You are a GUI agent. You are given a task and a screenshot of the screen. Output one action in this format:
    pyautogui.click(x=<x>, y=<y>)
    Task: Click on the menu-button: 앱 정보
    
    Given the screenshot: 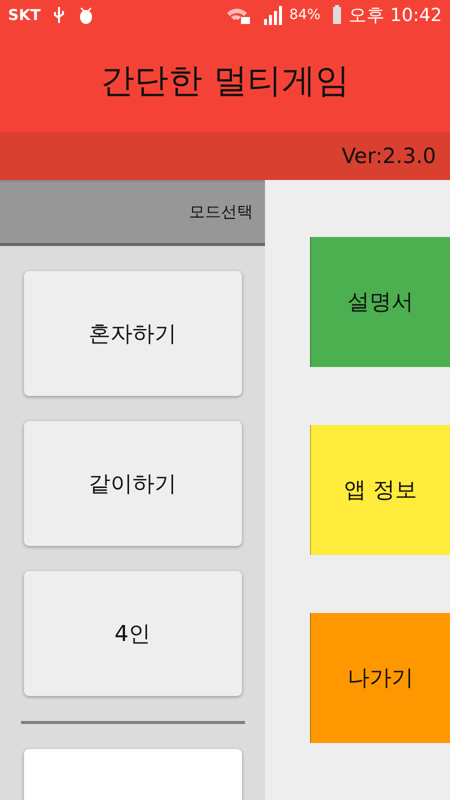 What is the action you would take?
    pyautogui.click(x=380, y=490)
    